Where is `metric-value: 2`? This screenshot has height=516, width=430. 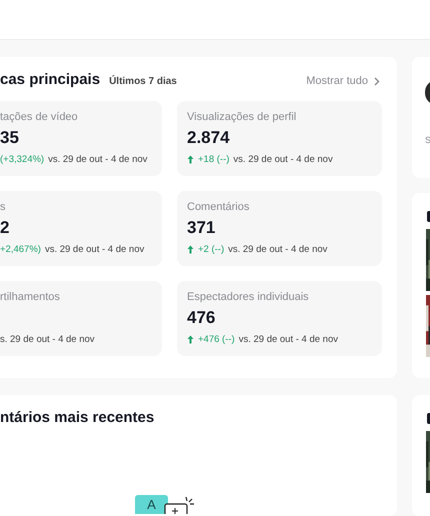
metric-value: 2 is located at coordinates (5, 228).